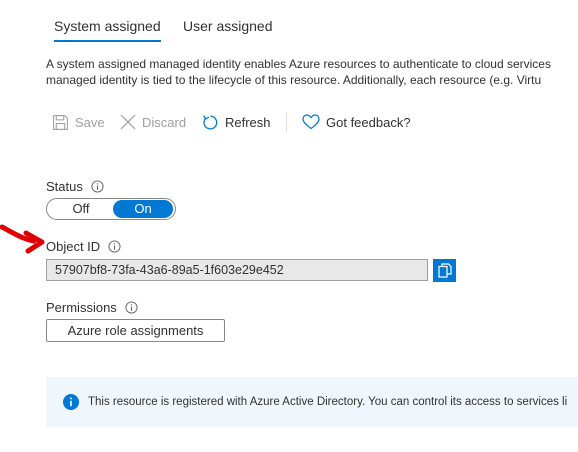  I want to click on permissions-label-row: Permissions, so click(92, 307).